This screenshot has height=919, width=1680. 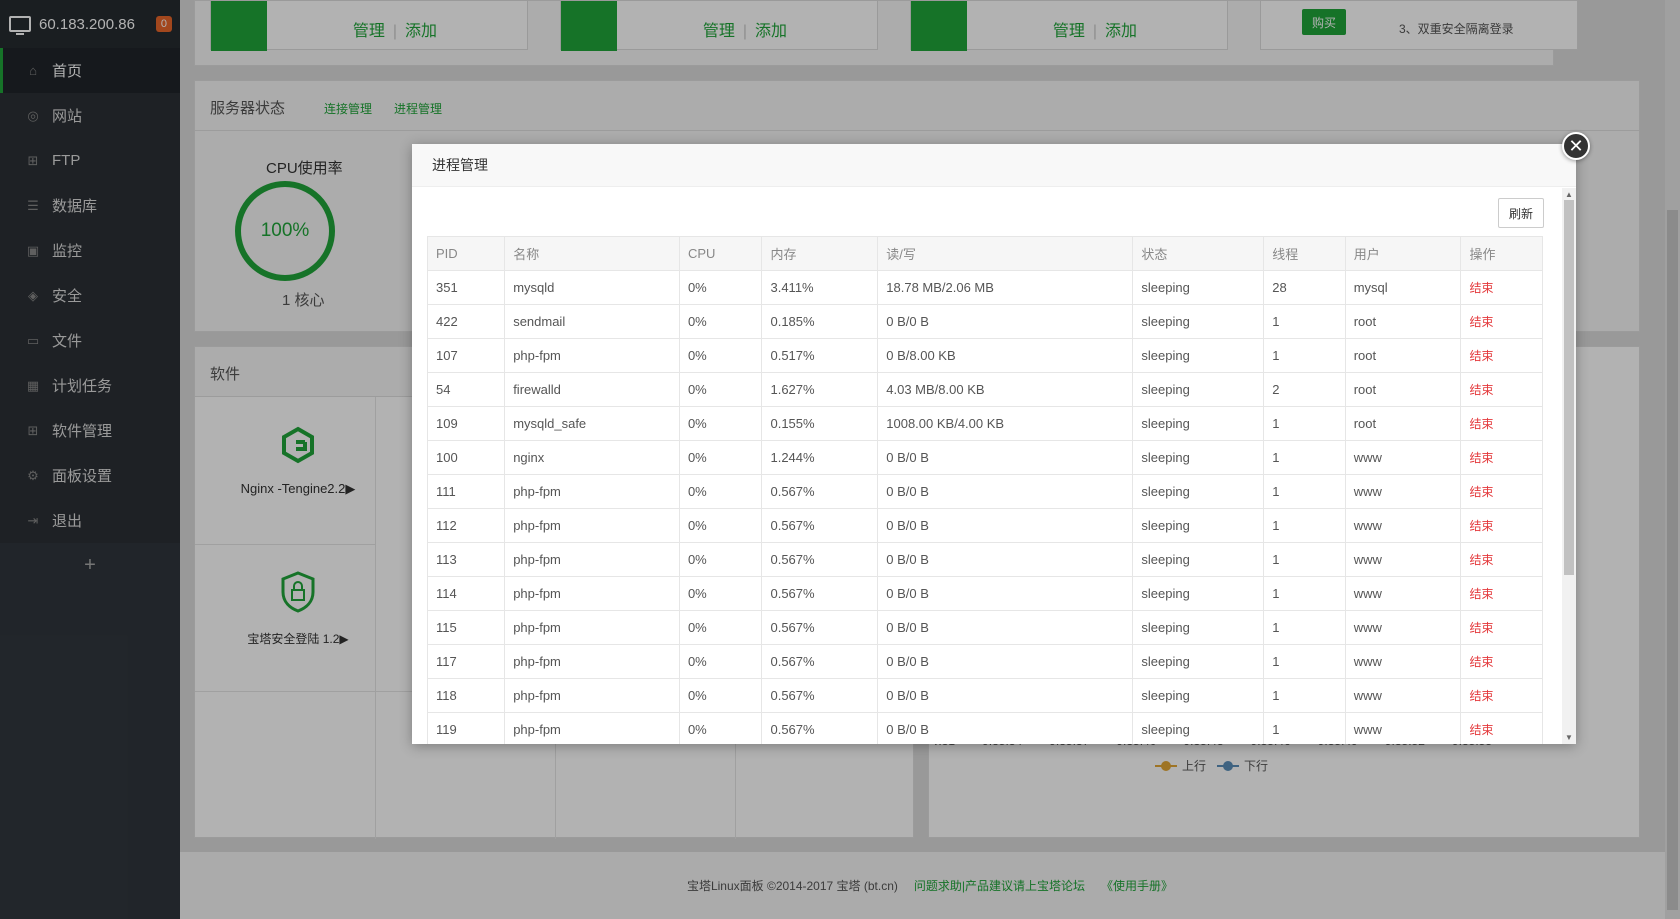 What do you see at coordinates (720, 253) in the screenshot?
I see `column-header: CPU` at bounding box center [720, 253].